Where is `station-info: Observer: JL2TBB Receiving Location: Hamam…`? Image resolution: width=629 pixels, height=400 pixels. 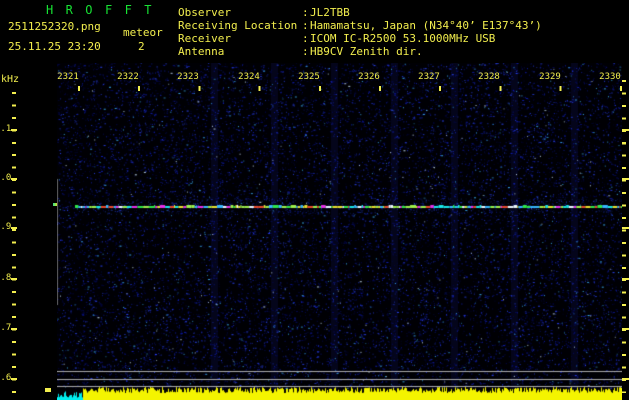 station-info: Observer: JL2TBB Receiving Location: Hamam… is located at coordinates (360, 32).